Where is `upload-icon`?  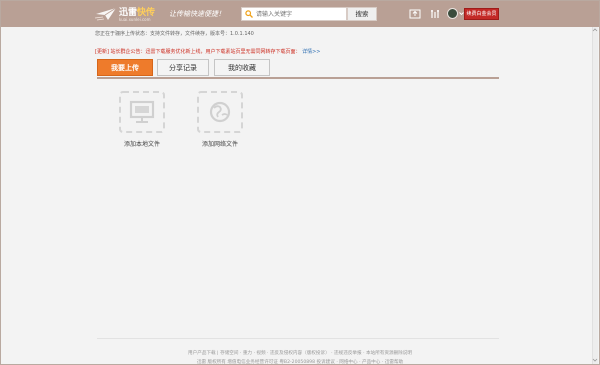
upload-icon is located at coordinates (415, 14).